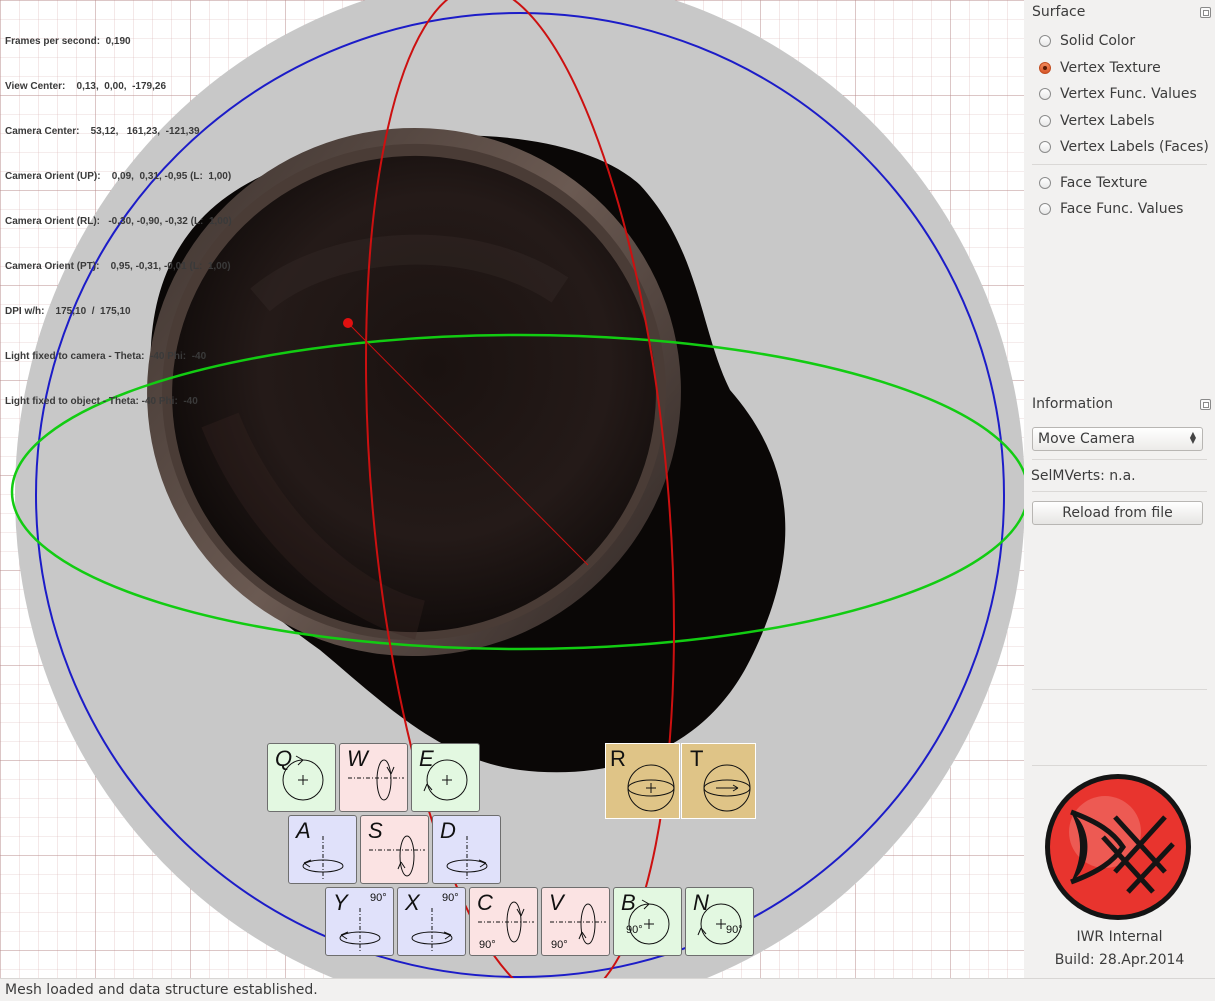 This screenshot has width=1215, height=1001. I want to click on key-v-label: V, so click(556, 902).